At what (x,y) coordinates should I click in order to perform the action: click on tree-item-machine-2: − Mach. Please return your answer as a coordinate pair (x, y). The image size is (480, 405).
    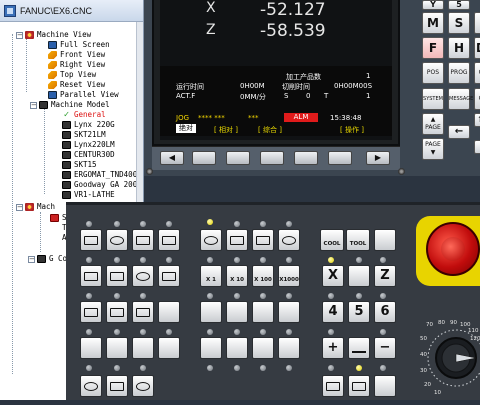
    Looking at the image, I should click on (35, 207).